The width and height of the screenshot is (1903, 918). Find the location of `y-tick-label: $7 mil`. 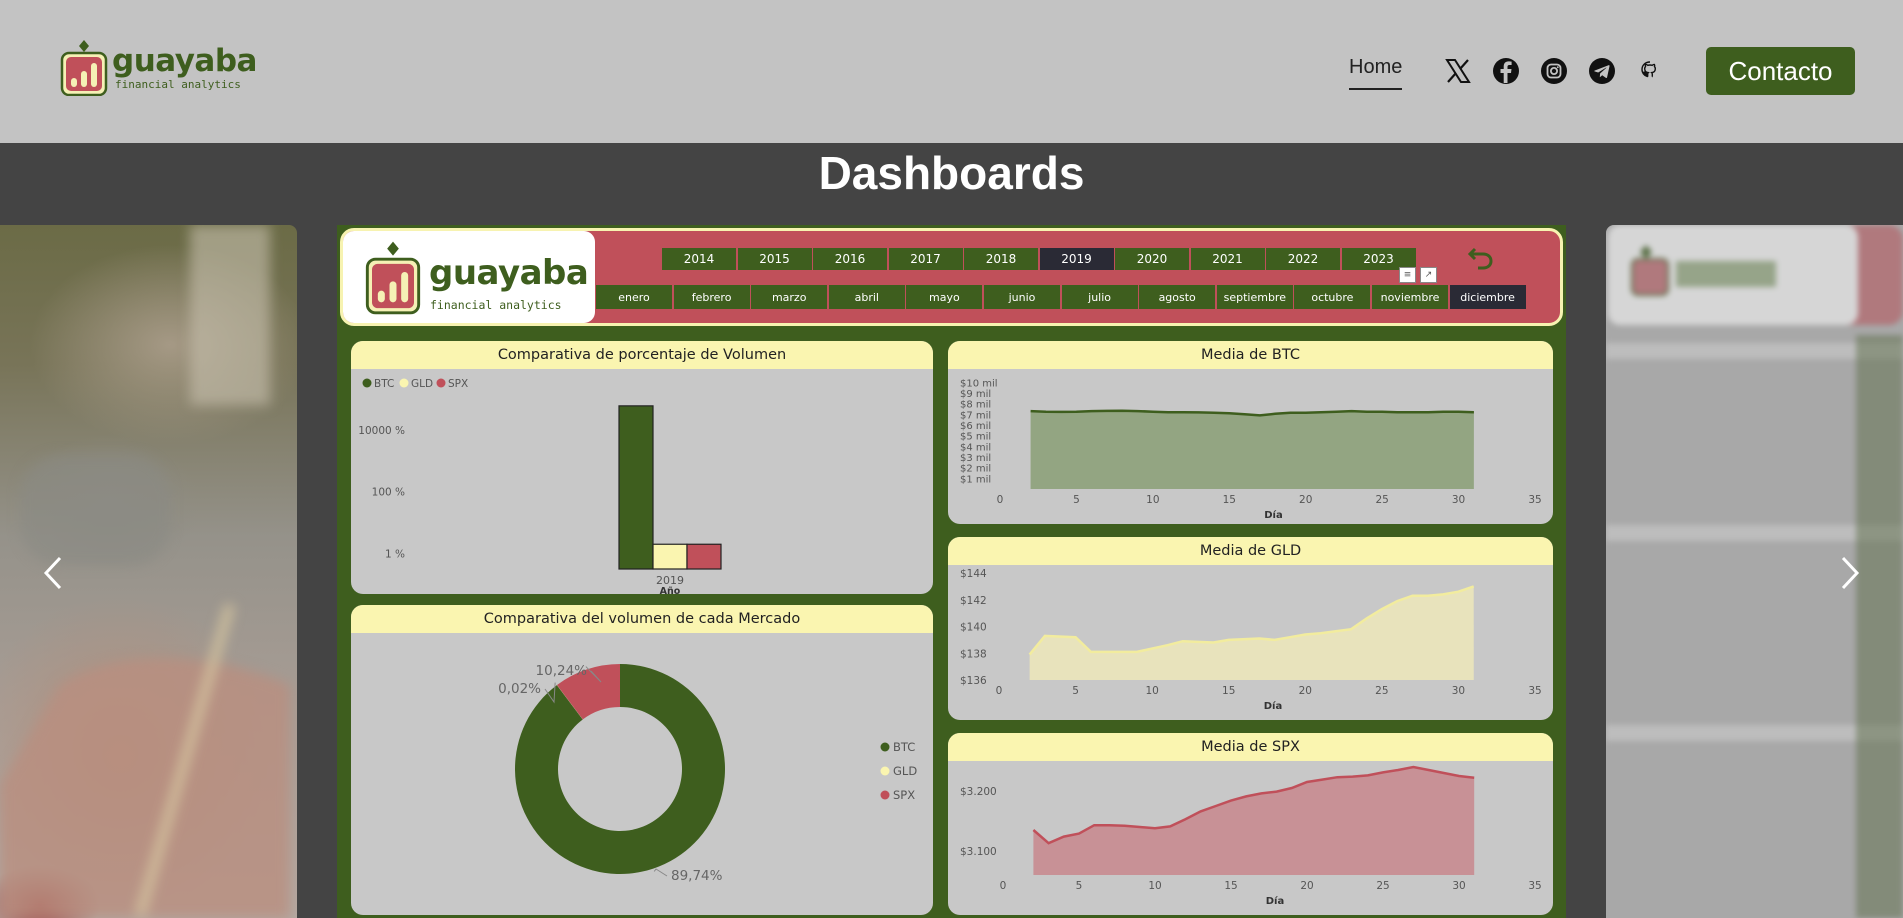

y-tick-label: $7 mil is located at coordinates (975, 415).